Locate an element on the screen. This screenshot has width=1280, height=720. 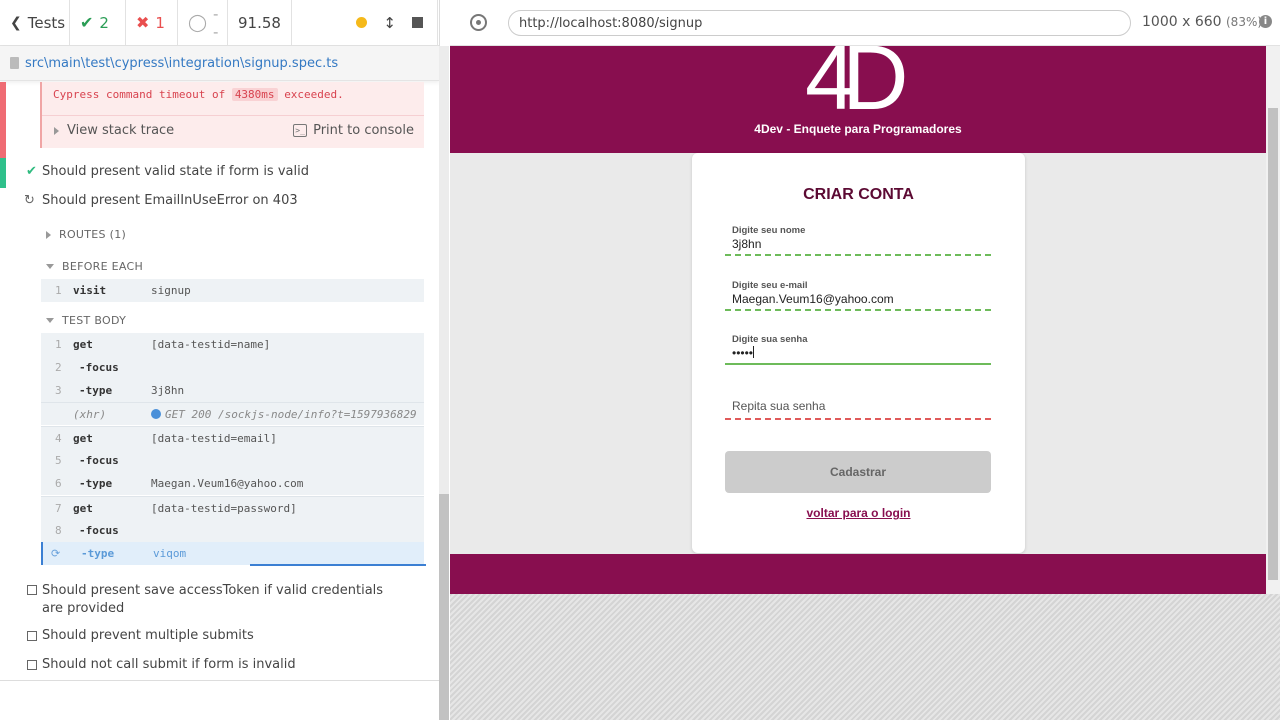
password-dots: ••••• is located at coordinates (743, 353).